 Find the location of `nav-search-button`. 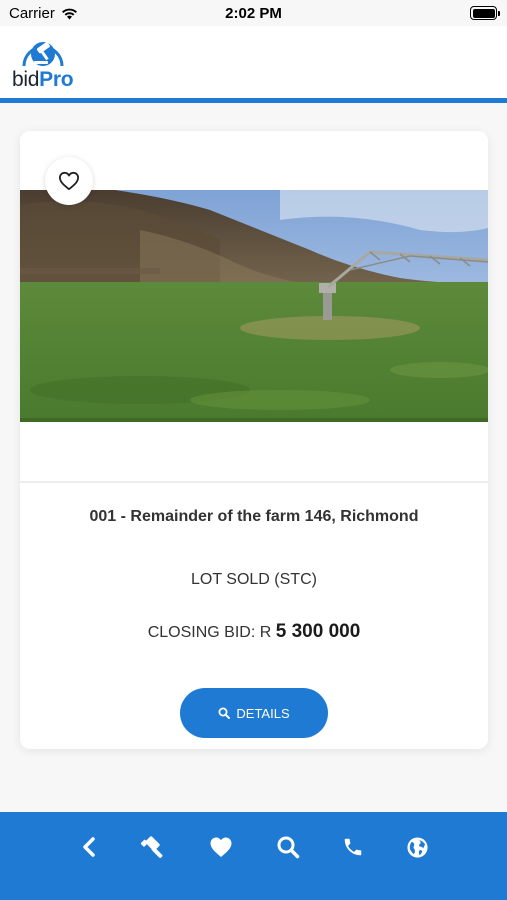

nav-search-button is located at coordinates (288, 847).